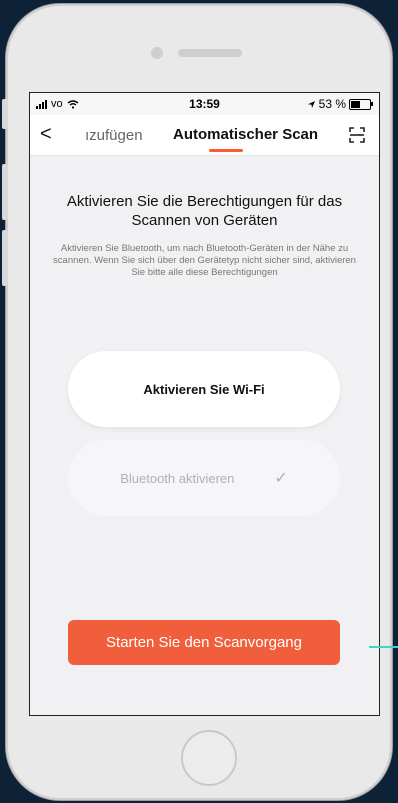 The height and width of the screenshot is (803, 398). I want to click on start-scan-button: Starten Sie den Scanvorgang, so click(204, 642).